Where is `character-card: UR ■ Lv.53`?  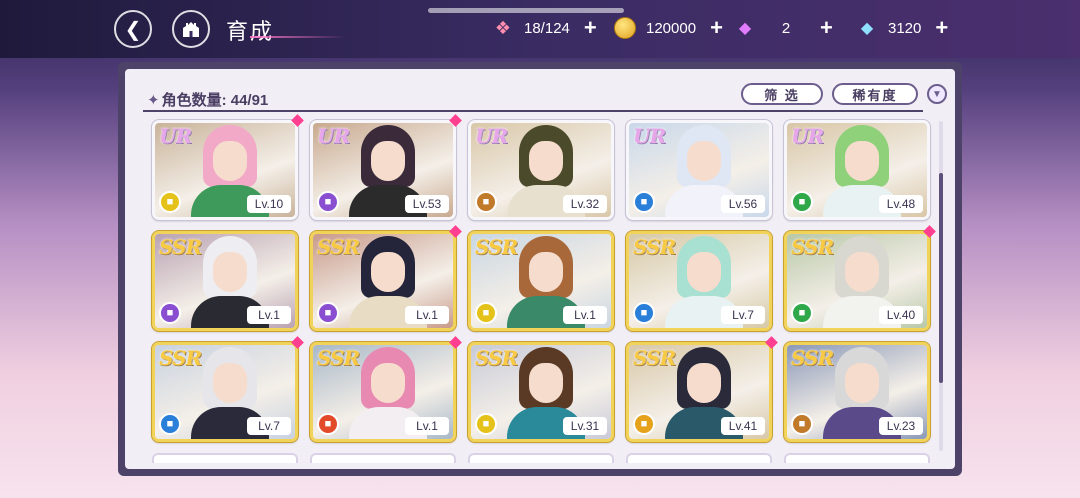 character-card: UR ■ Lv.53 is located at coordinates (385, 167).